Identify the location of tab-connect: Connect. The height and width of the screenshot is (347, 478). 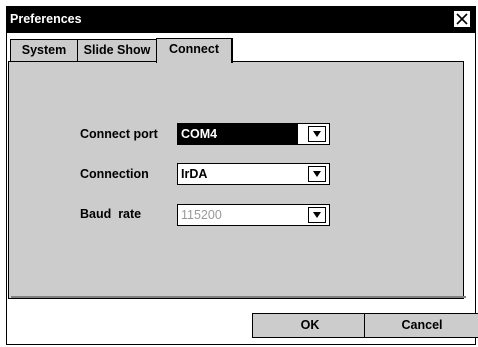
(194, 50).